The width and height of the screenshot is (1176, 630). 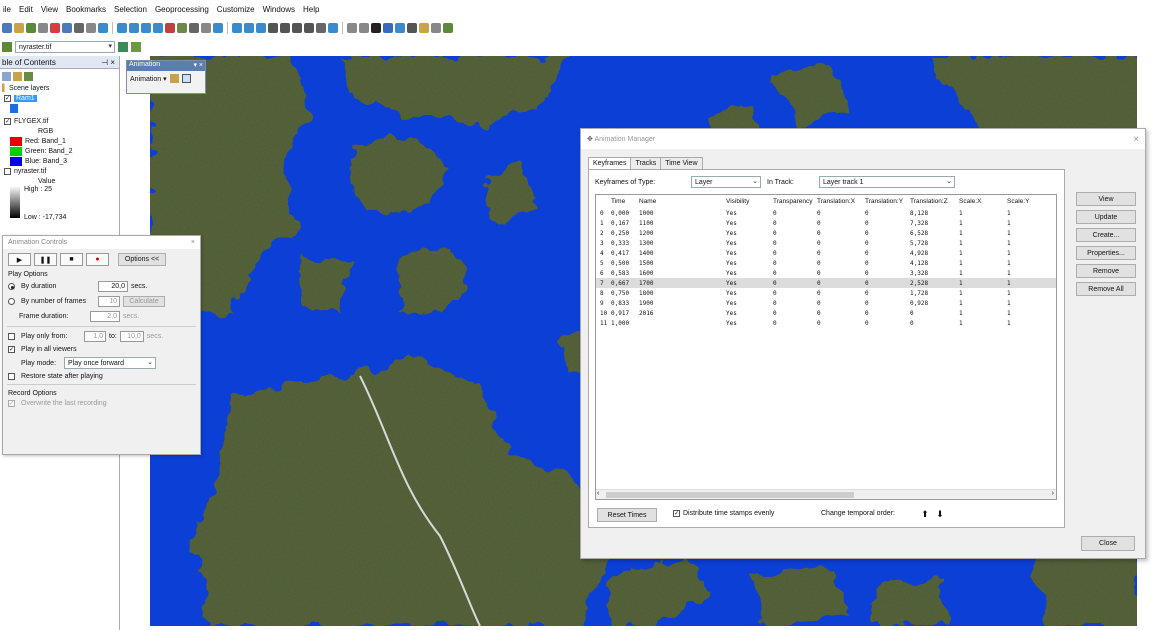 I want to click on remove-all-button: Remove All, so click(x=1106, y=289).